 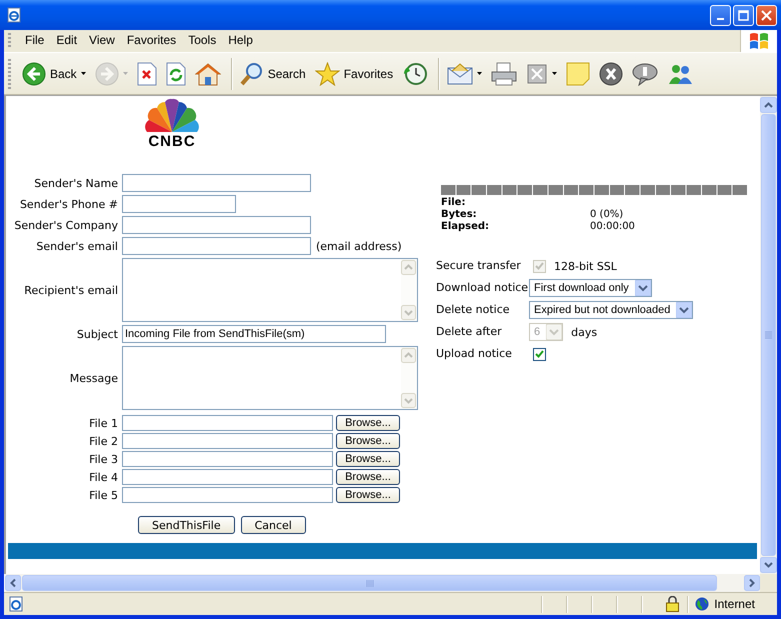 I want to click on menu-item: File, so click(x=34, y=41).